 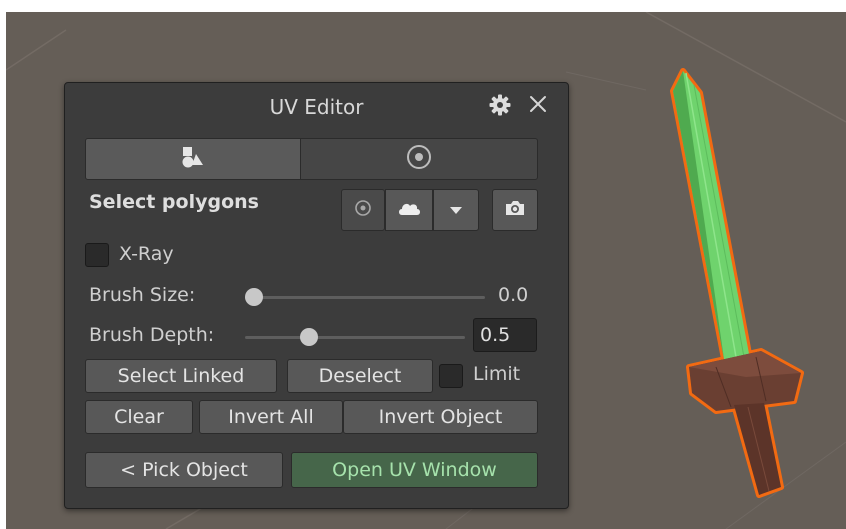 I want to click on gear-icon, so click(x=500, y=105).